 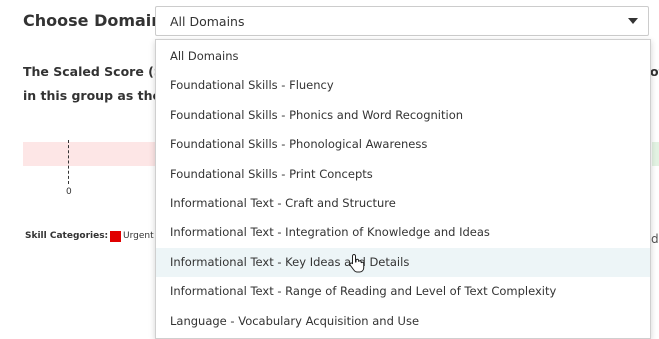 What do you see at coordinates (67, 236) in the screenshot?
I see `skill-categories-label: Skill Categories:` at bounding box center [67, 236].